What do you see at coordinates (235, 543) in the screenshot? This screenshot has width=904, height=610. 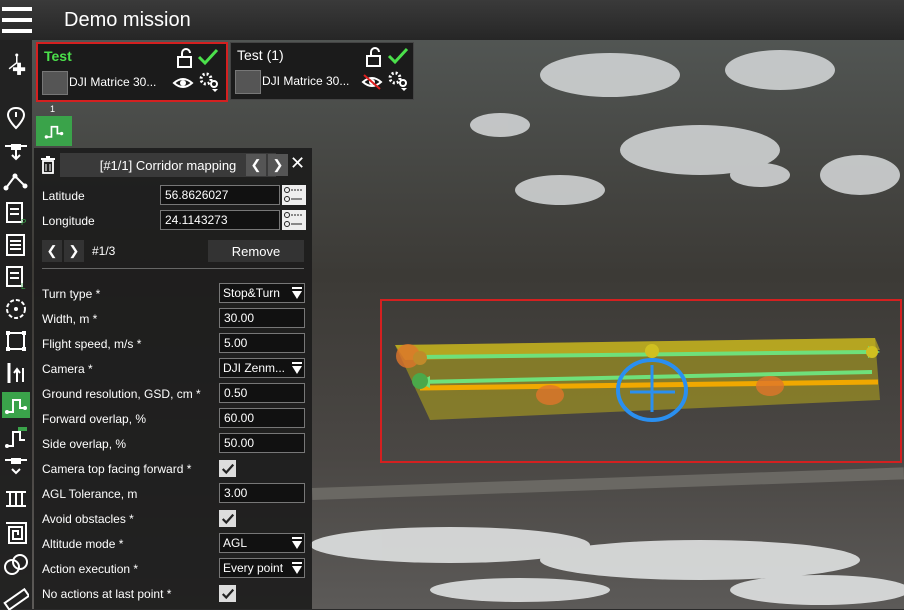 I see `setting-select-value: AGL` at bounding box center [235, 543].